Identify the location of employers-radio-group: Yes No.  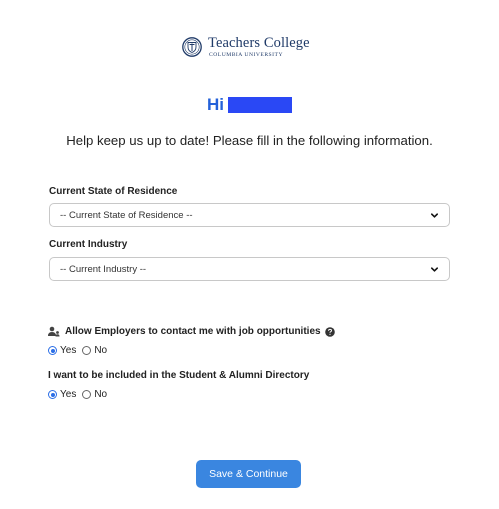
(80, 350).